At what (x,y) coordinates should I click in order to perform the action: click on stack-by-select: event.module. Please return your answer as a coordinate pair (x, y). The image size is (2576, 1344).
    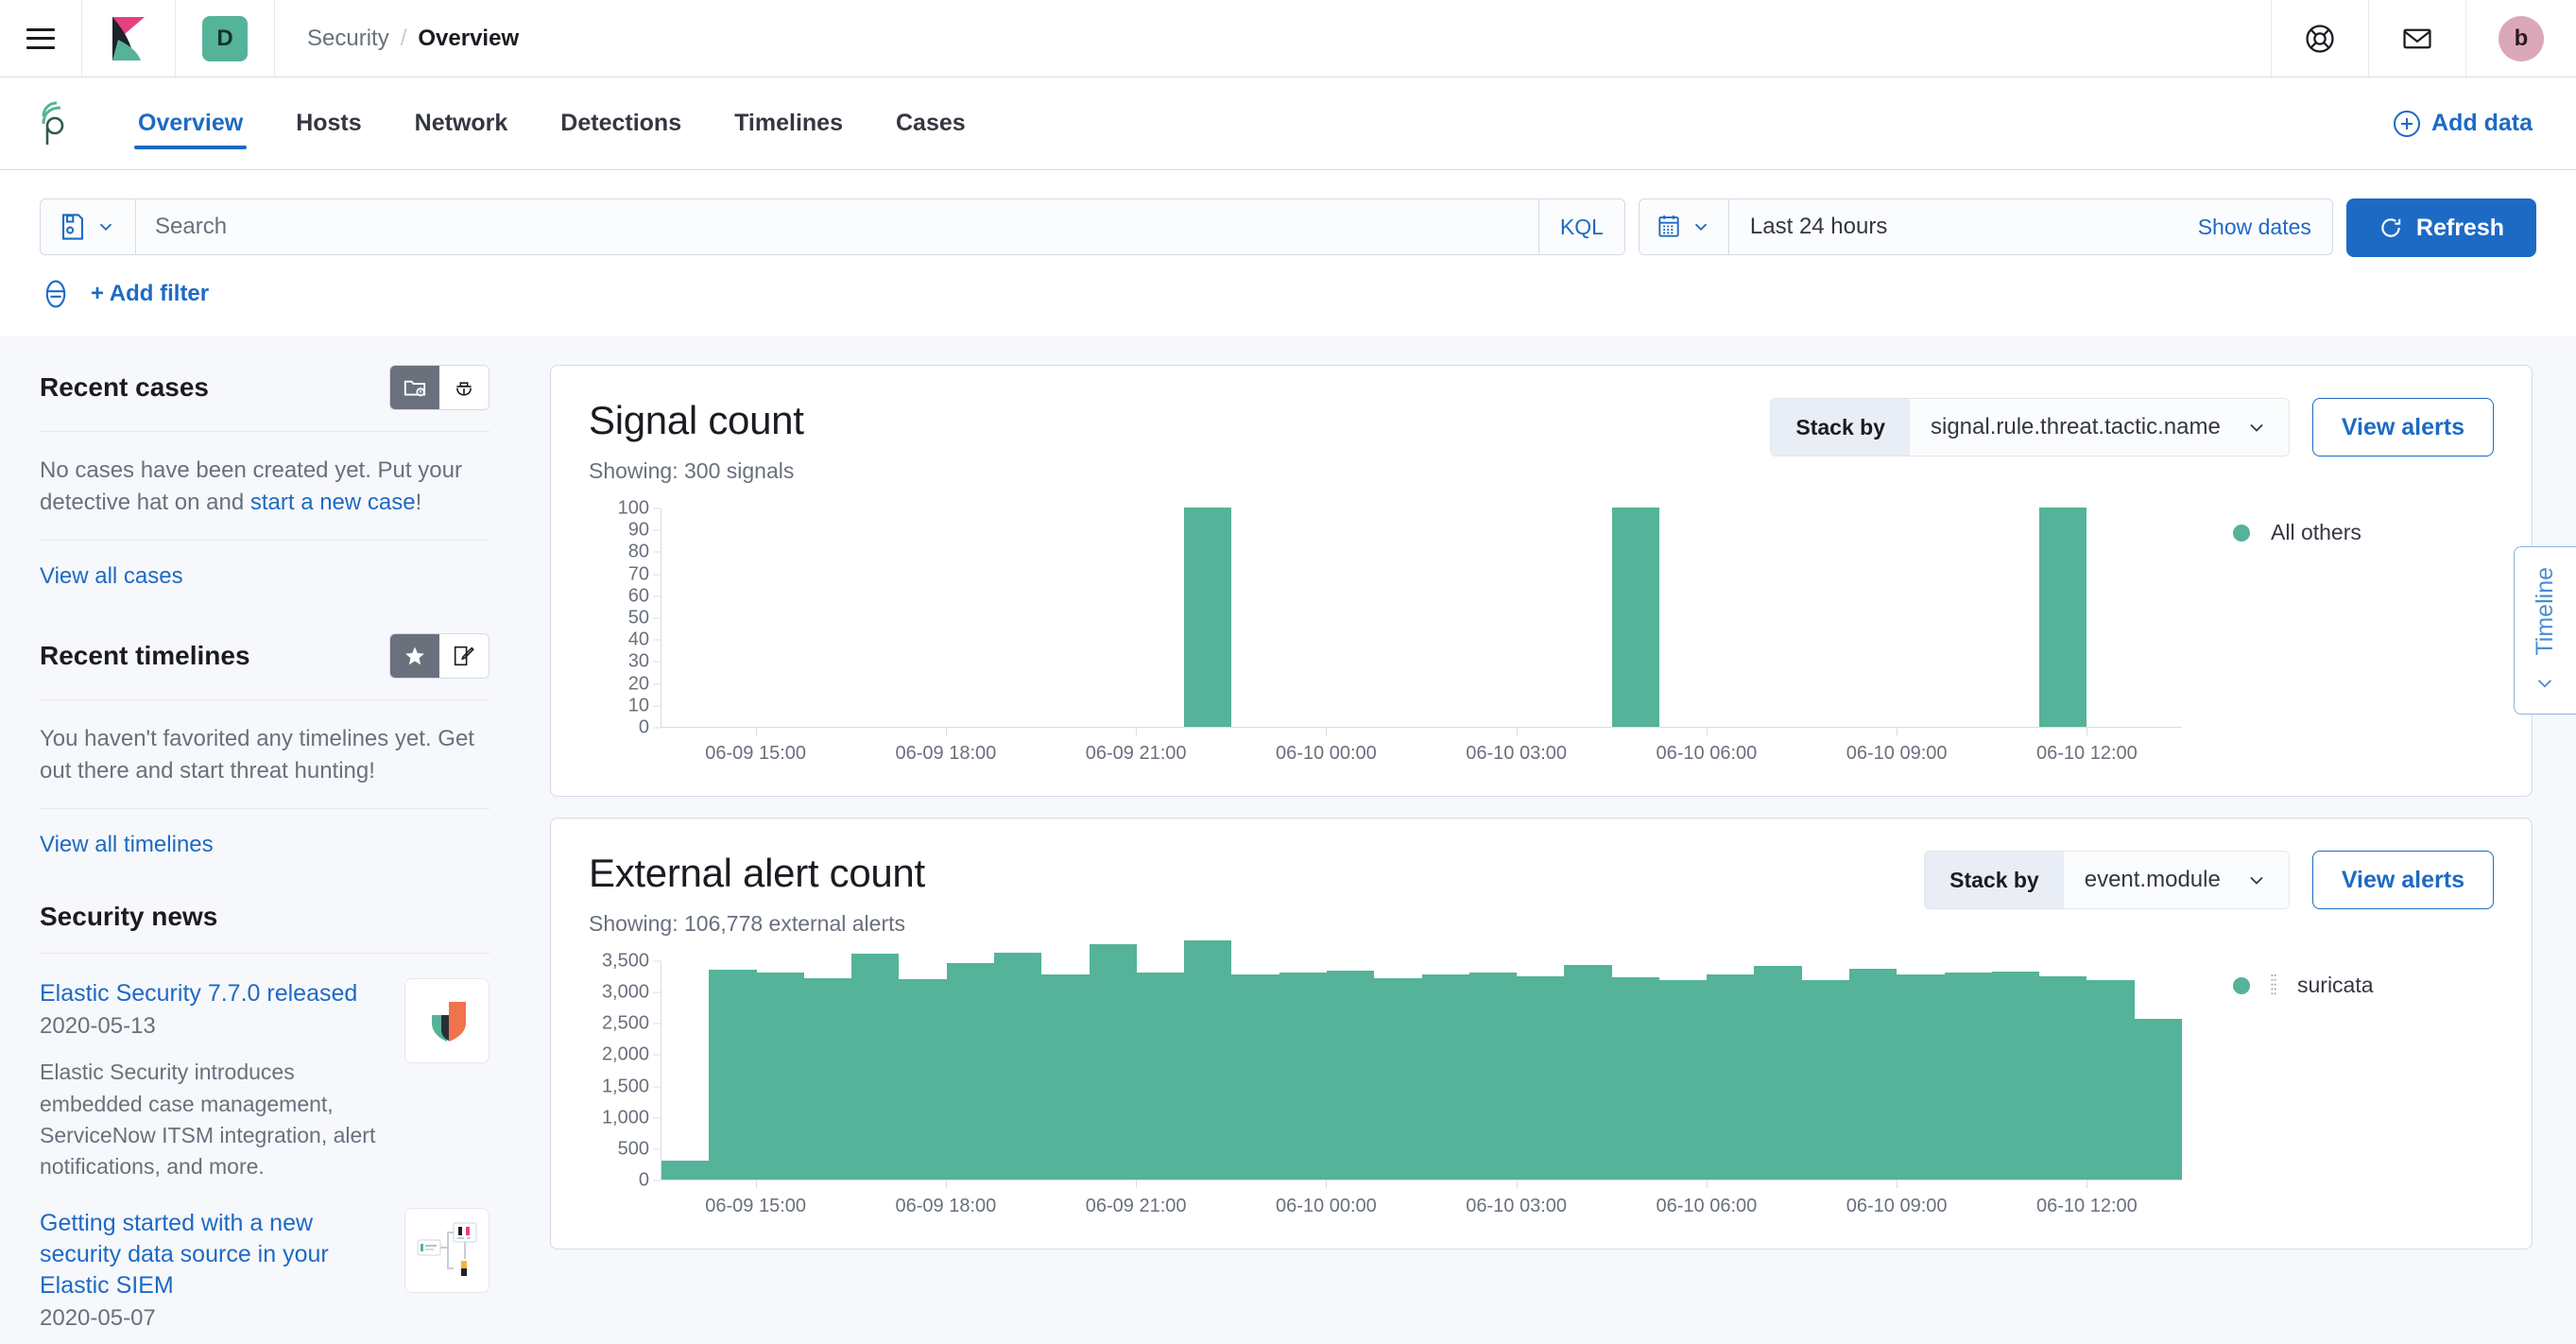
    Looking at the image, I should click on (2176, 880).